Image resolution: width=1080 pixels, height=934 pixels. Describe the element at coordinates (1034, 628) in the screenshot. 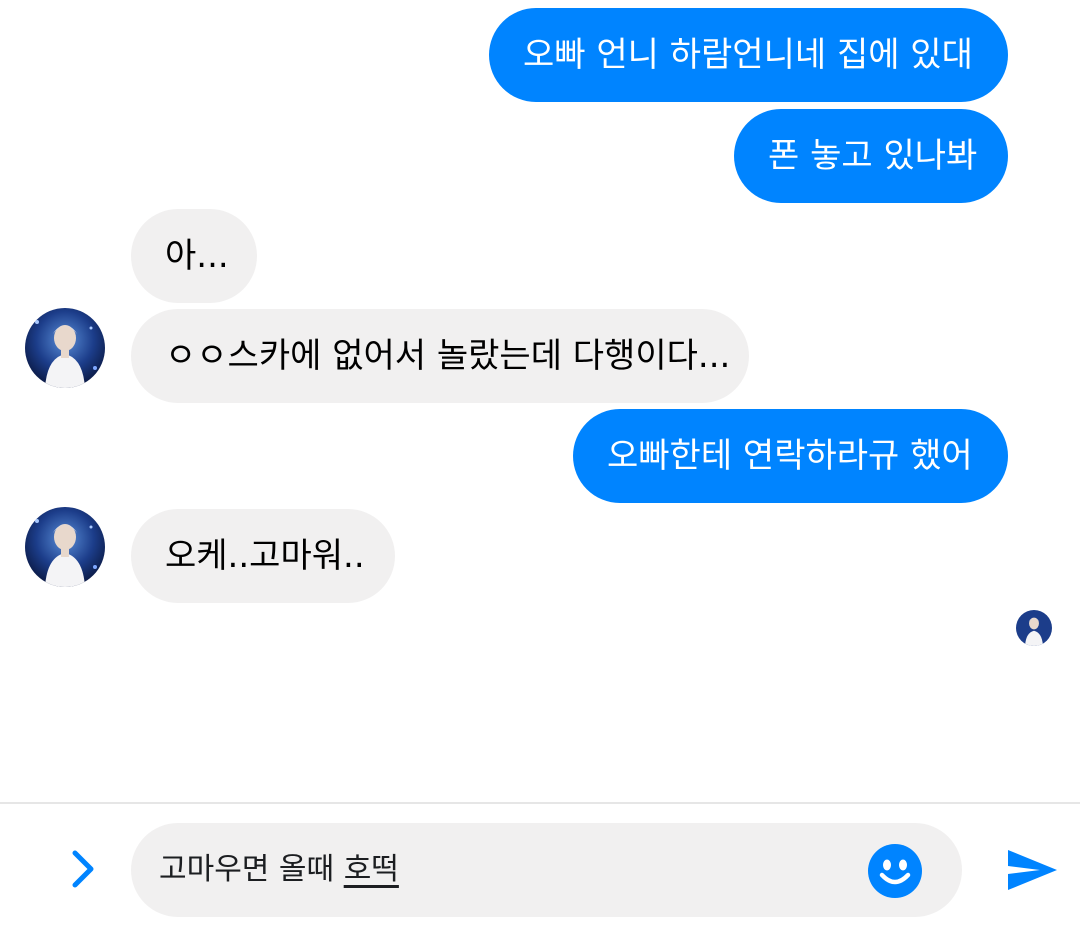

I see `read-receipt-avatar` at that location.